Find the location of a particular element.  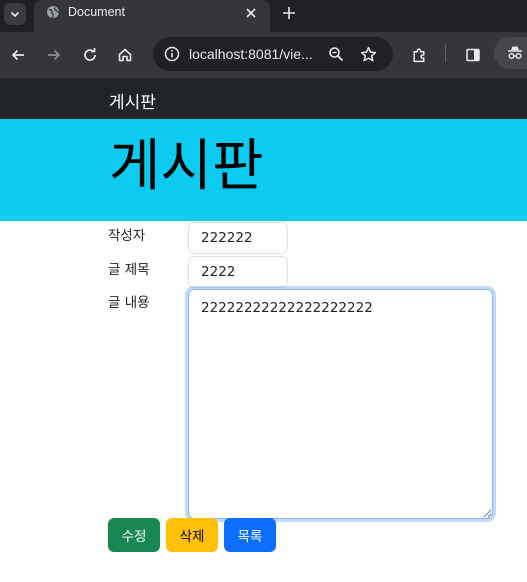

back-arrow-icon is located at coordinates (17, 55).